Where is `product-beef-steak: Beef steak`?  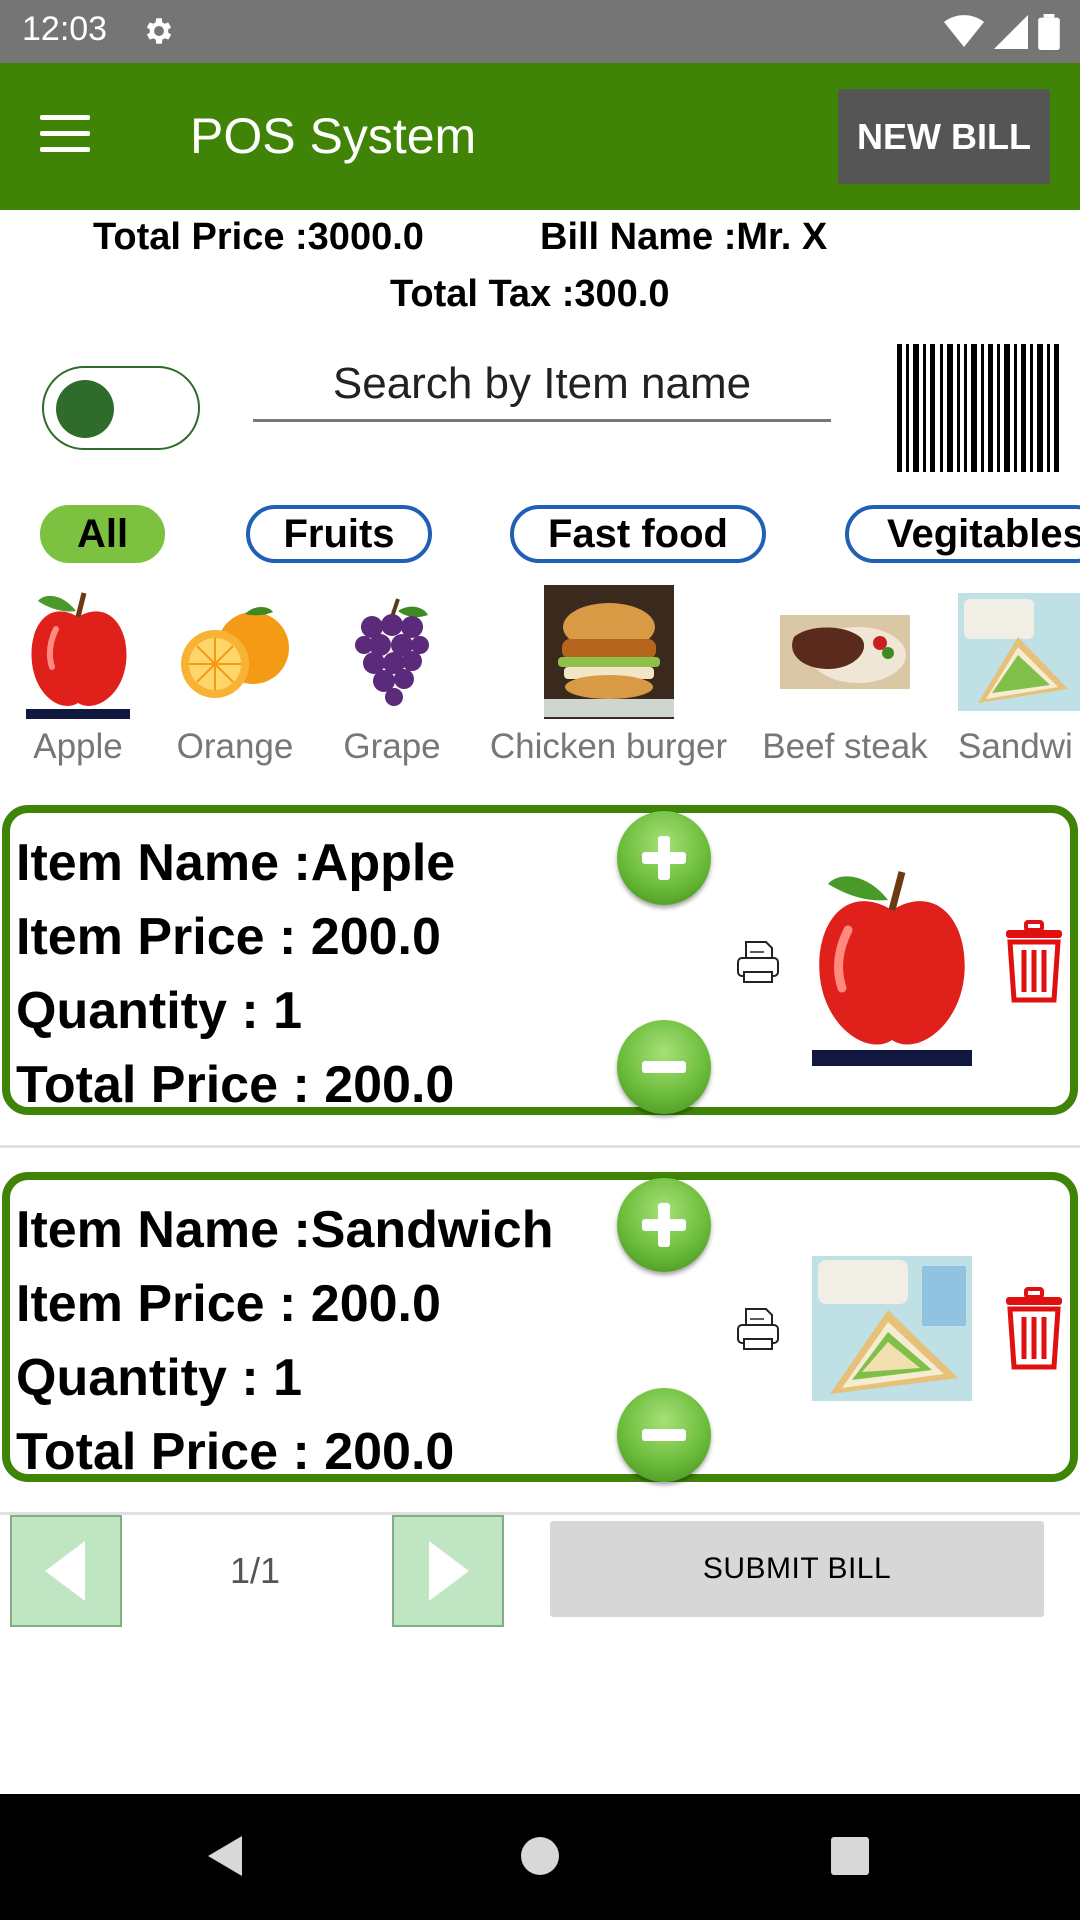
product-beef-steak: Beef steak is located at coordinates (845, 676).